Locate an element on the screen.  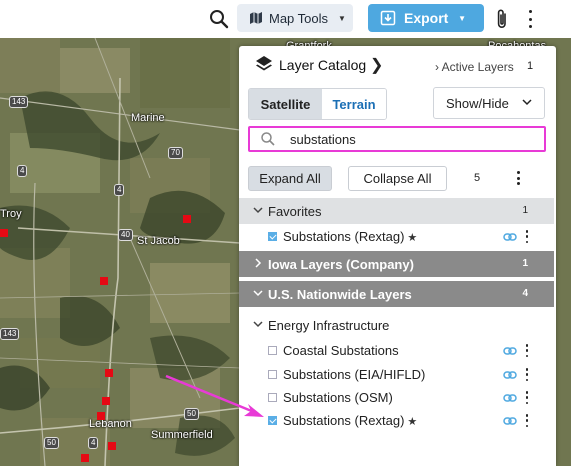
highway-shield: 40 is located at coordinates (125, 235).